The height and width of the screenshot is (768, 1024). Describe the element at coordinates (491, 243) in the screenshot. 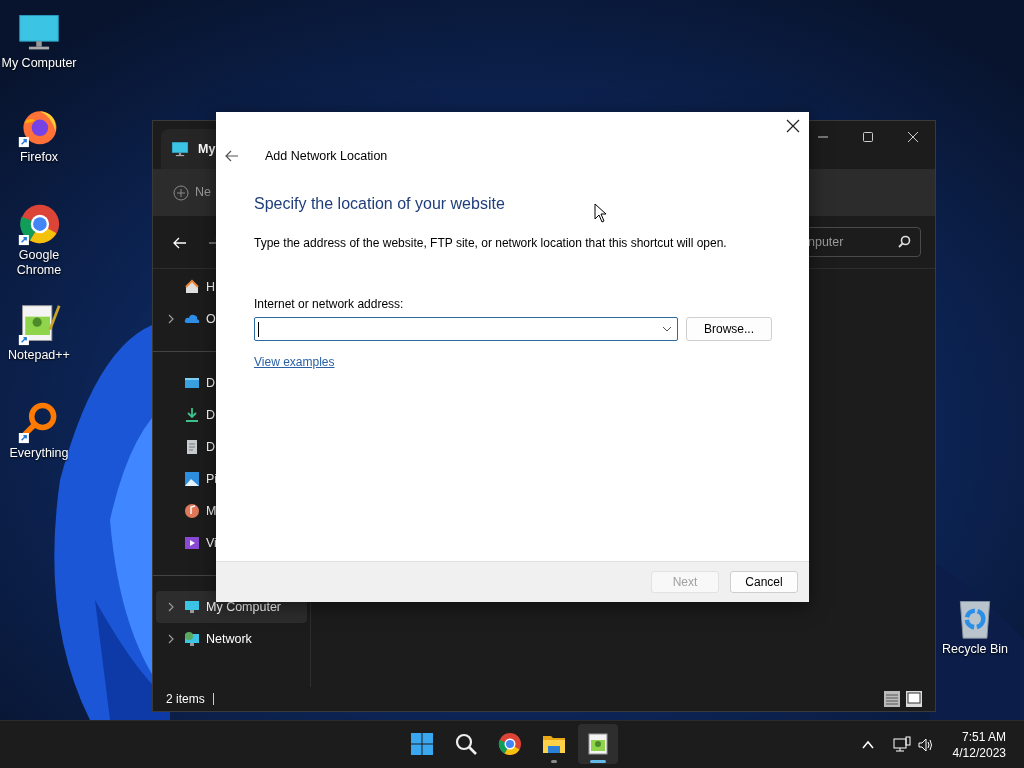

I see `description-text: Type the address of the website, FTP site, or network location that this shortcut will open.` at that location.